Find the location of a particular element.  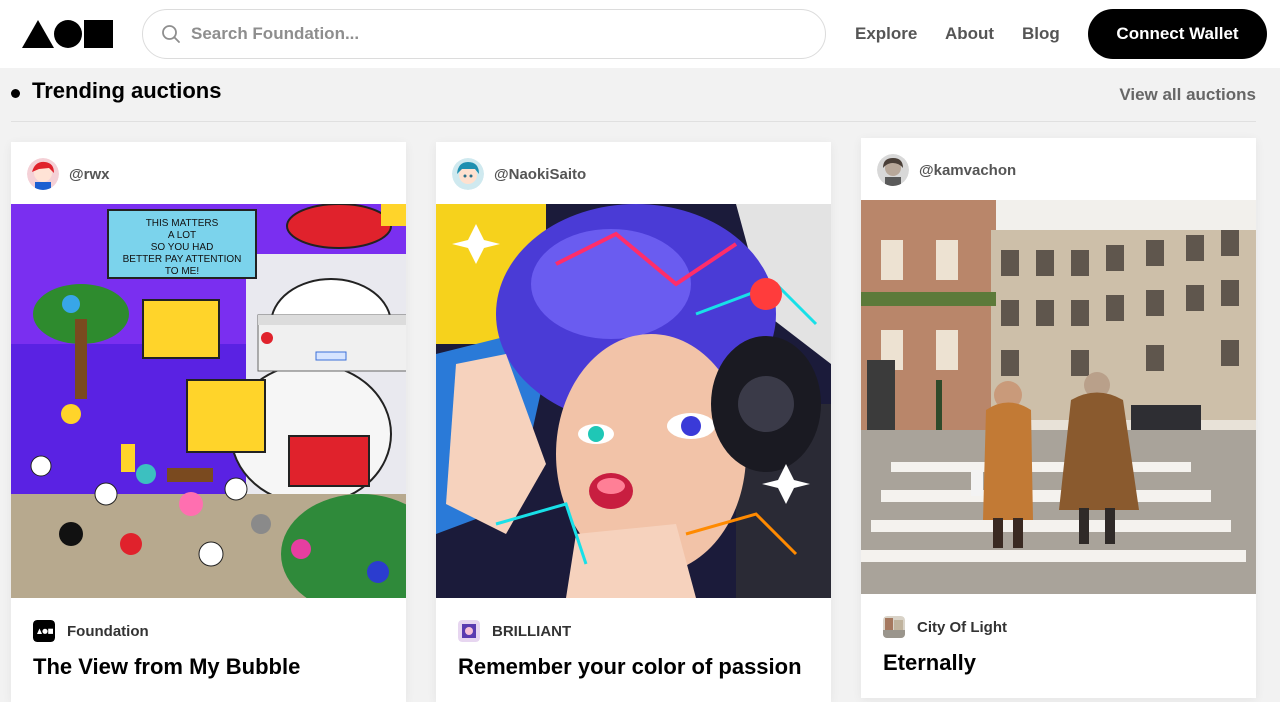

section-divider is located at coordinates (633, 121).